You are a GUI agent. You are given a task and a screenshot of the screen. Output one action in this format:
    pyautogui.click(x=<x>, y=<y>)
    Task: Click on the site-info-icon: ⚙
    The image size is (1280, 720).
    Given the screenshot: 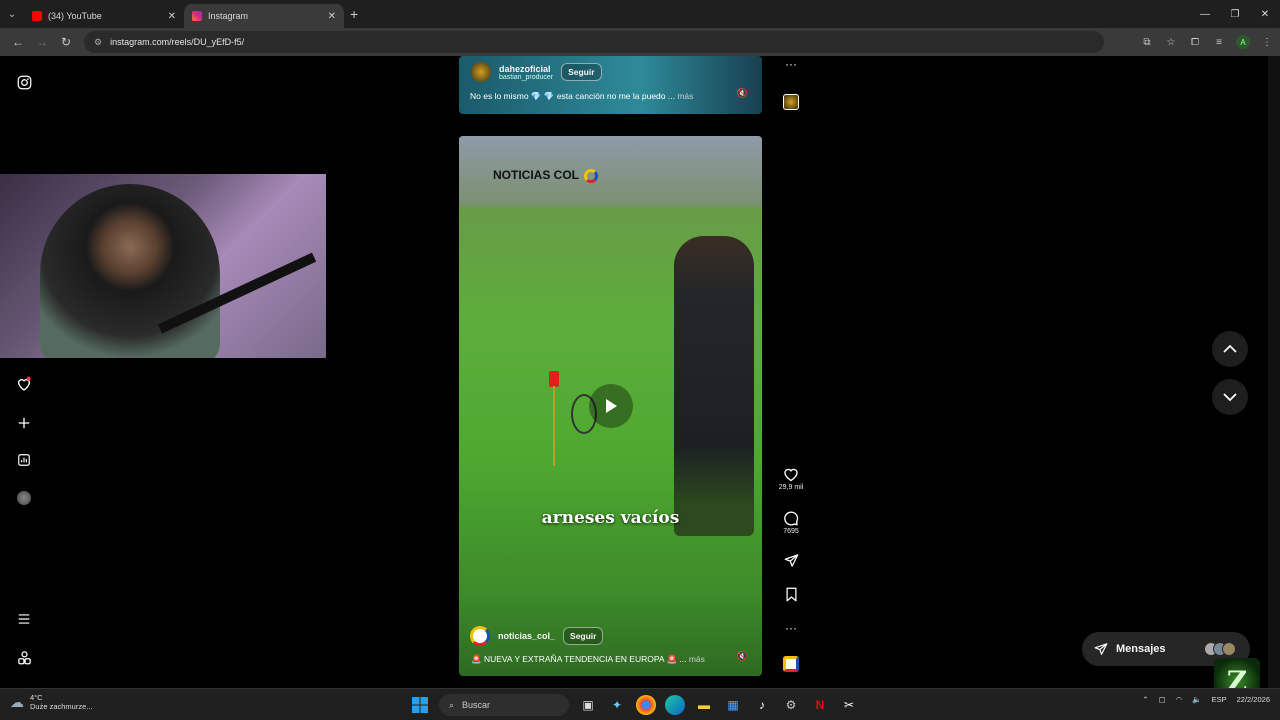 What is the action you would take?
    pyautogui.click(x=98, y=42)
    